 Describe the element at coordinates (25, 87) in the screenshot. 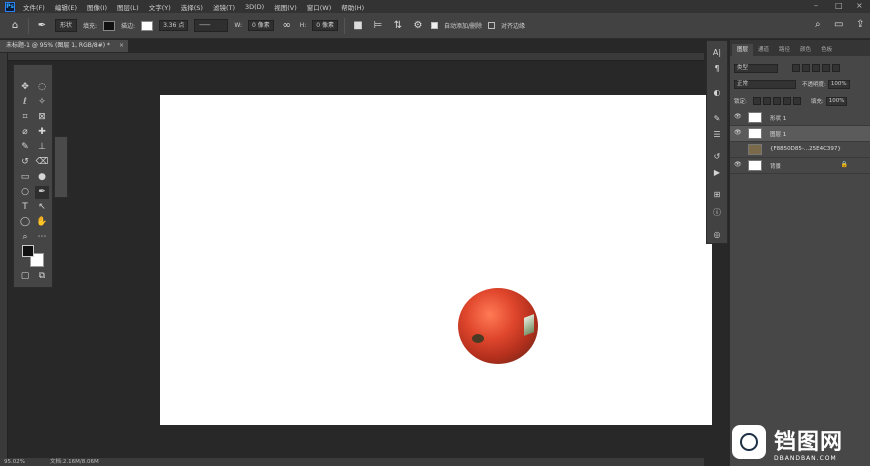

I see `move-tool-icon: ✥` at that location.